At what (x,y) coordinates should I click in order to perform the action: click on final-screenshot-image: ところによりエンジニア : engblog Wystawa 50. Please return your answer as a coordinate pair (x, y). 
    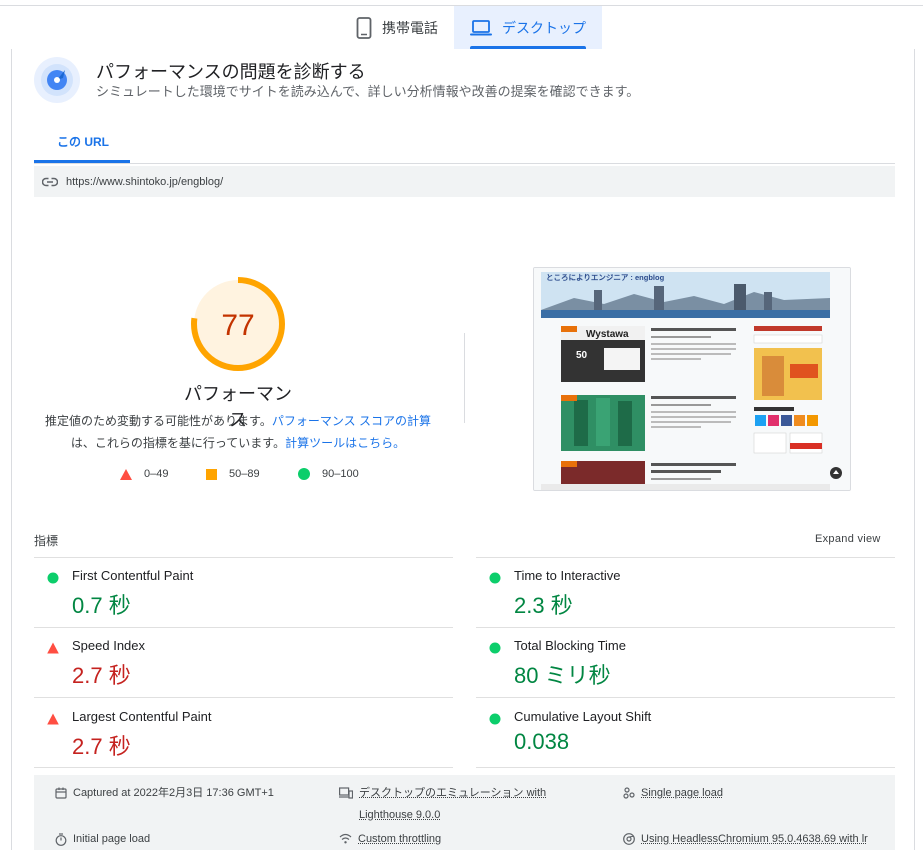
    Looking at the image, I should click on (692, 379).